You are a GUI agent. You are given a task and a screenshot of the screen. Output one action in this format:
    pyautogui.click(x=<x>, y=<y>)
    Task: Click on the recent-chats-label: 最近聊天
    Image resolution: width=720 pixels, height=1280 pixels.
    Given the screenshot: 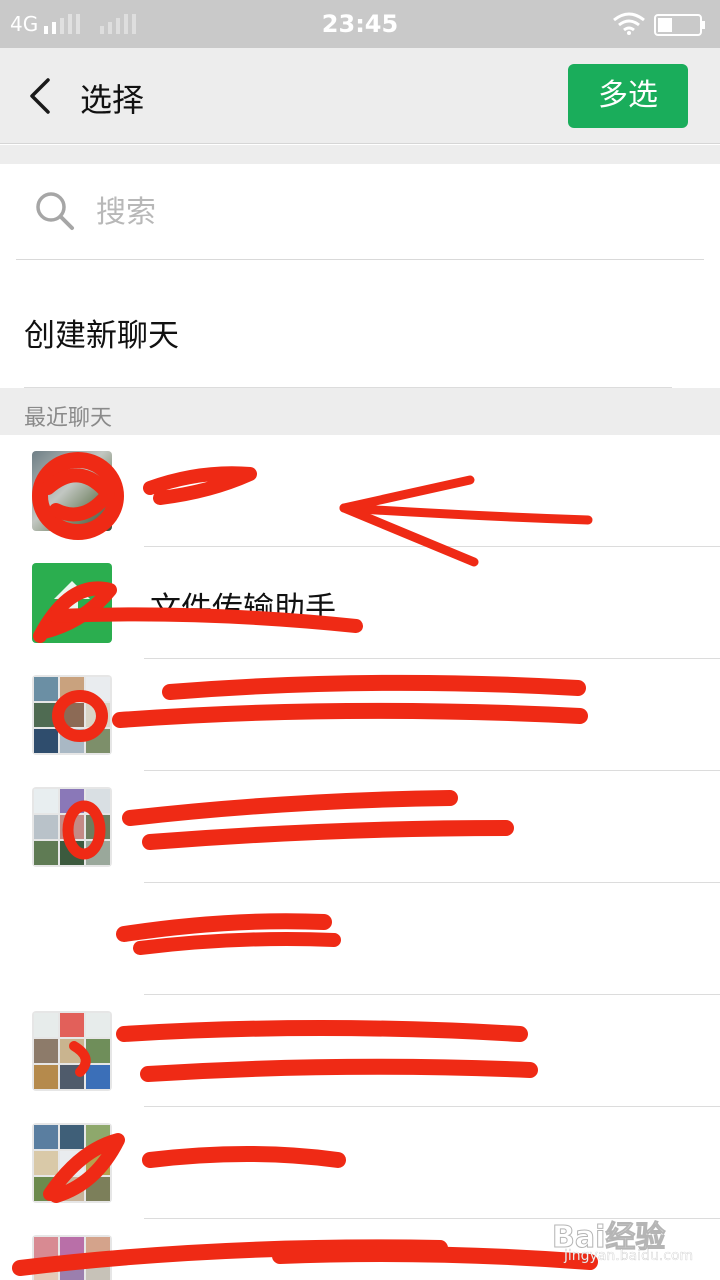 What is the action you would take?
    pyautogui.click(x=68, y=418)
    